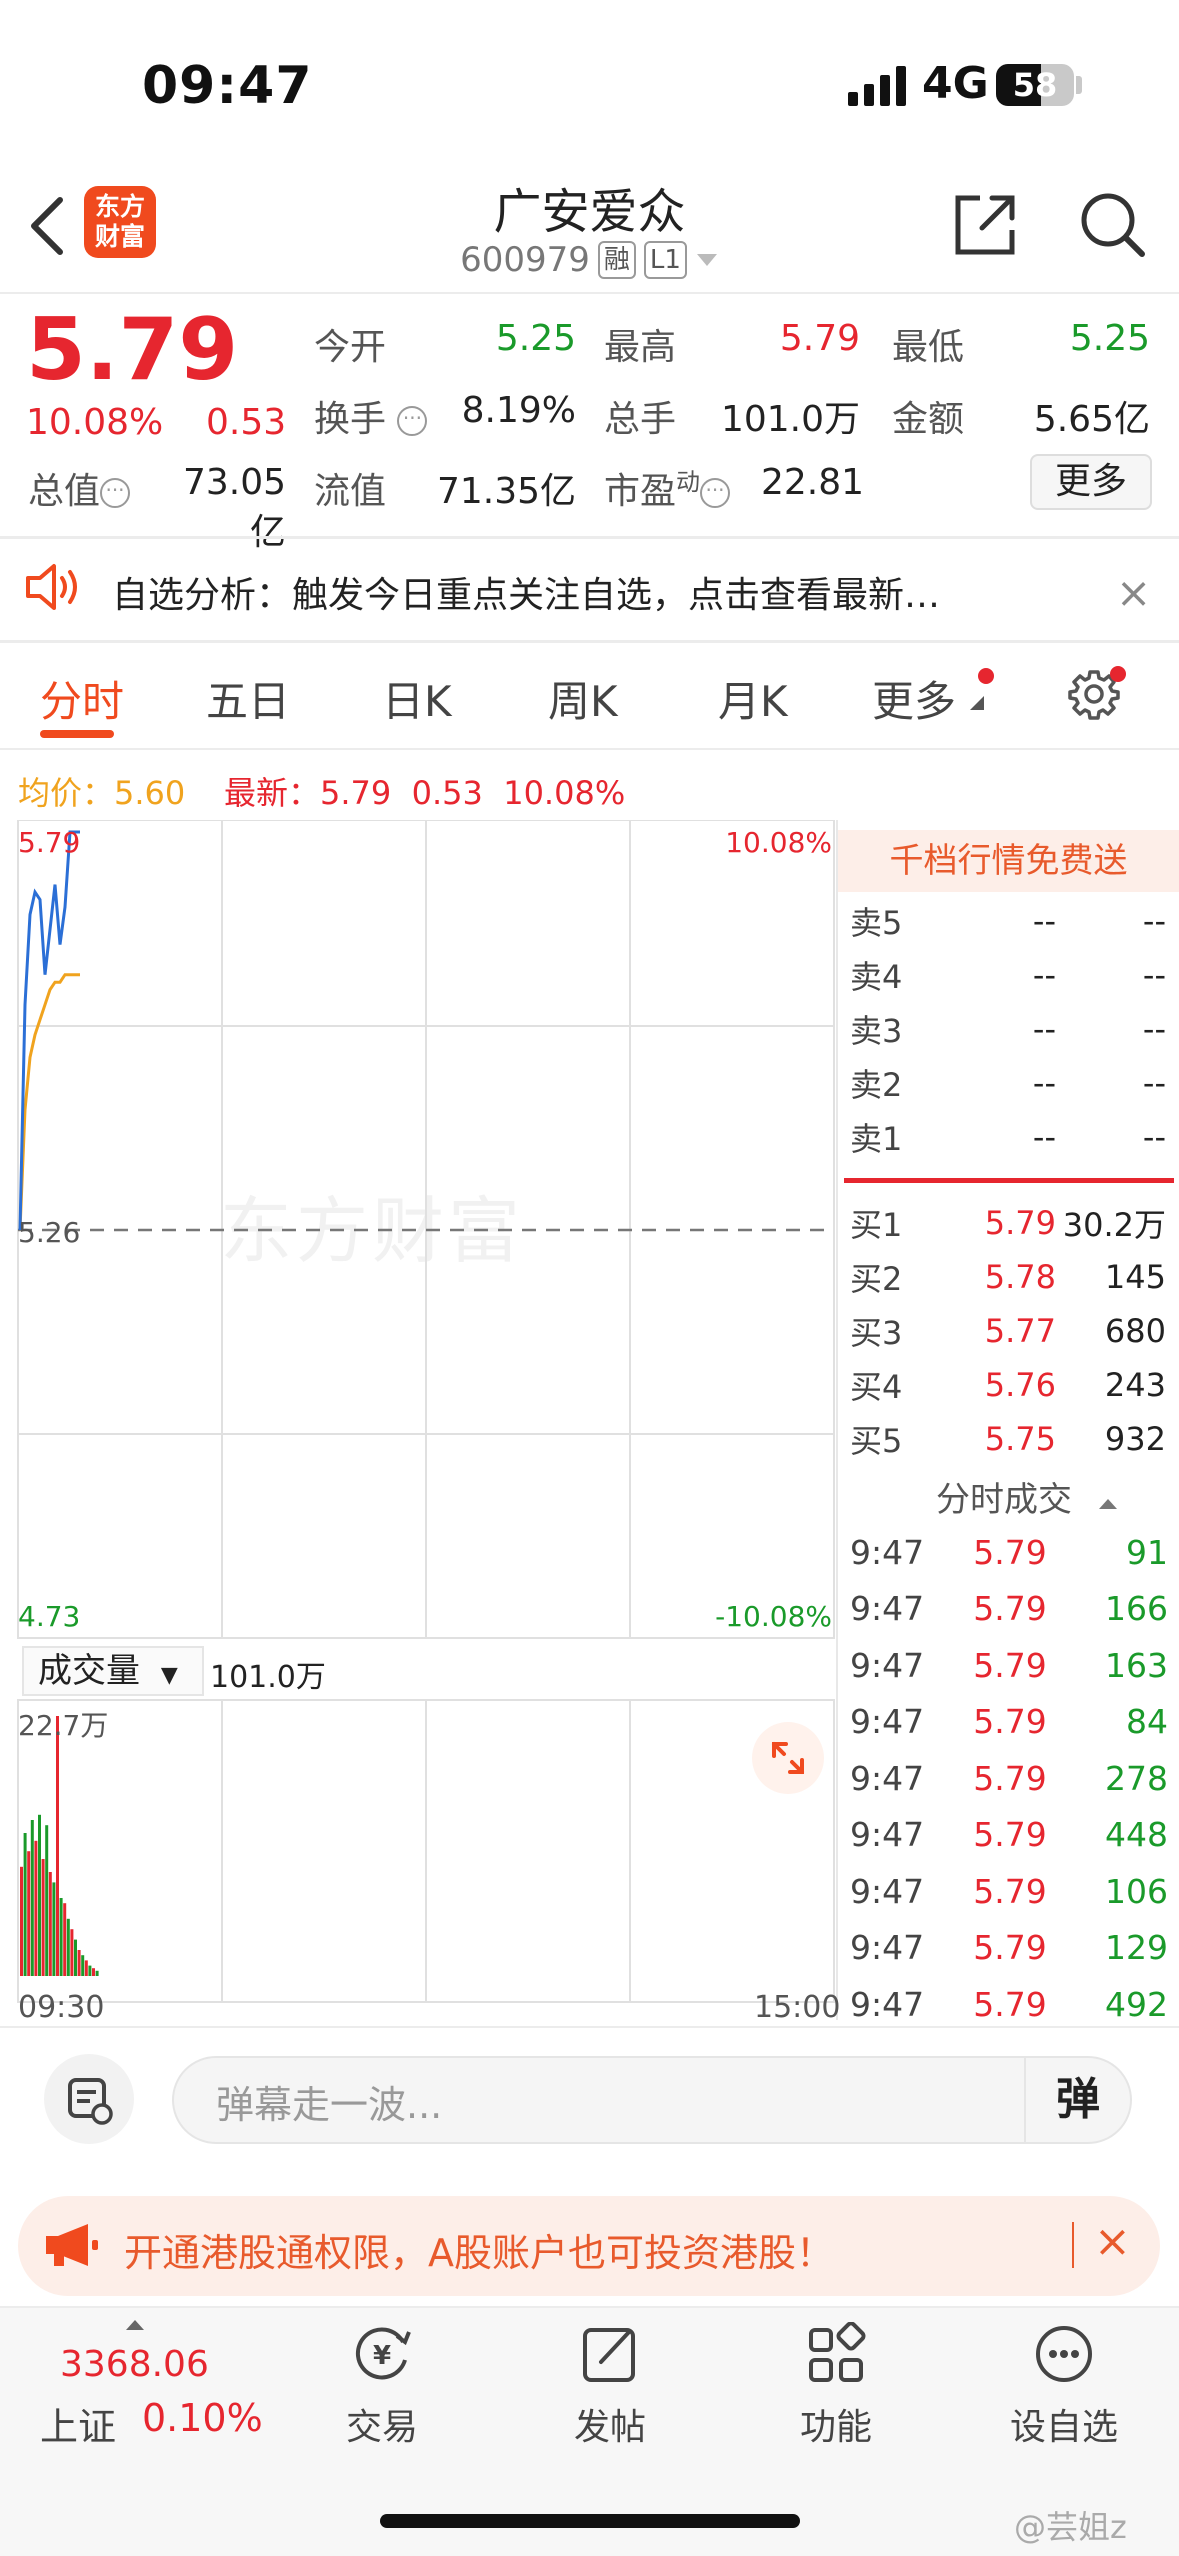 The image size is (1179, 2556). What do you see at coordinates (506, 491) in the screenshot?
I see `float-value: 71.35亿` at bounding box center [506, 491].